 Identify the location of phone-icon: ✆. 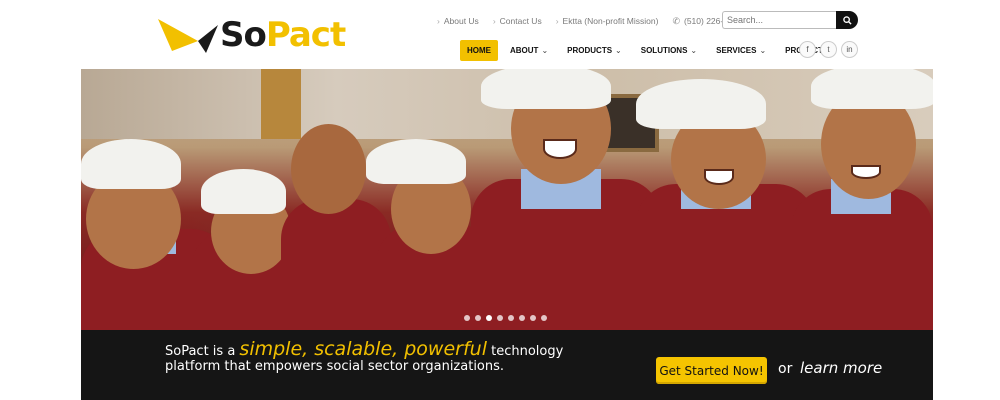
(676, 21).